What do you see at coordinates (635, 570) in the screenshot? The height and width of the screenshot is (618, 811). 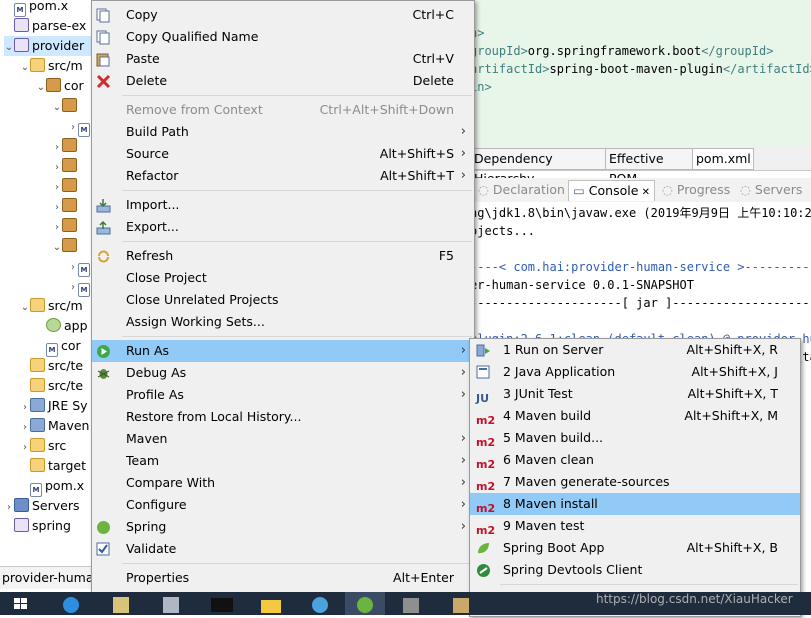 I see `submenu-item-spring-devtools-client: Spring Devtools Client` at bounding box center [635, 570].